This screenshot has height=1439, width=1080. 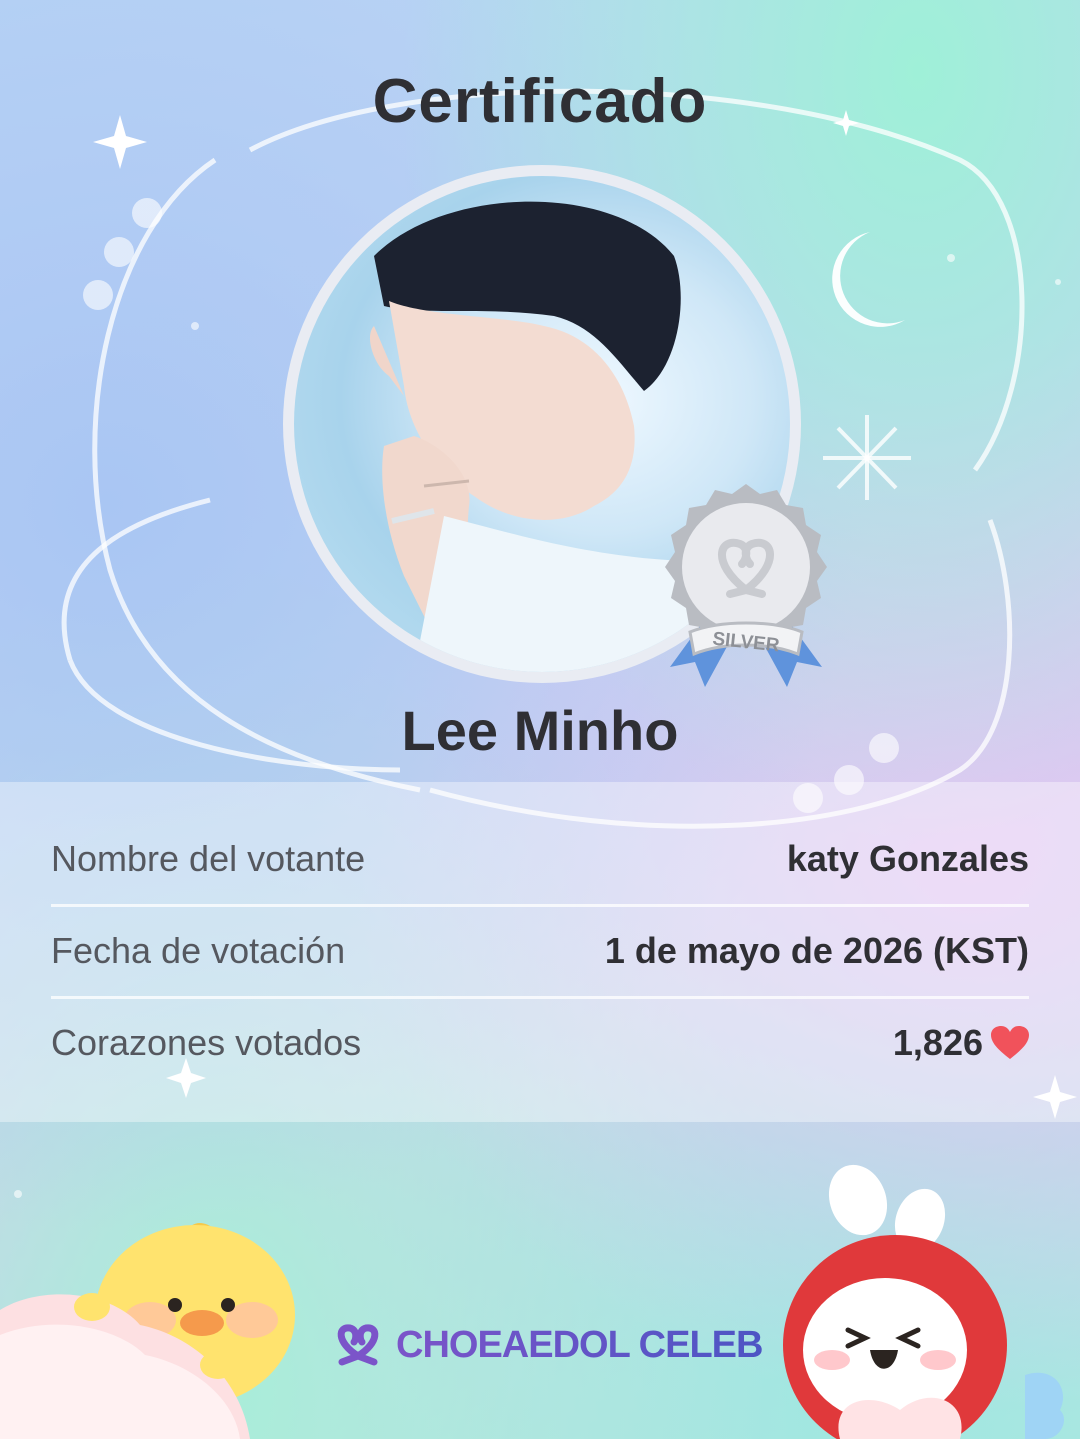 I want to click on detail-label: Fecha de votación, so click(x=198, y=950).